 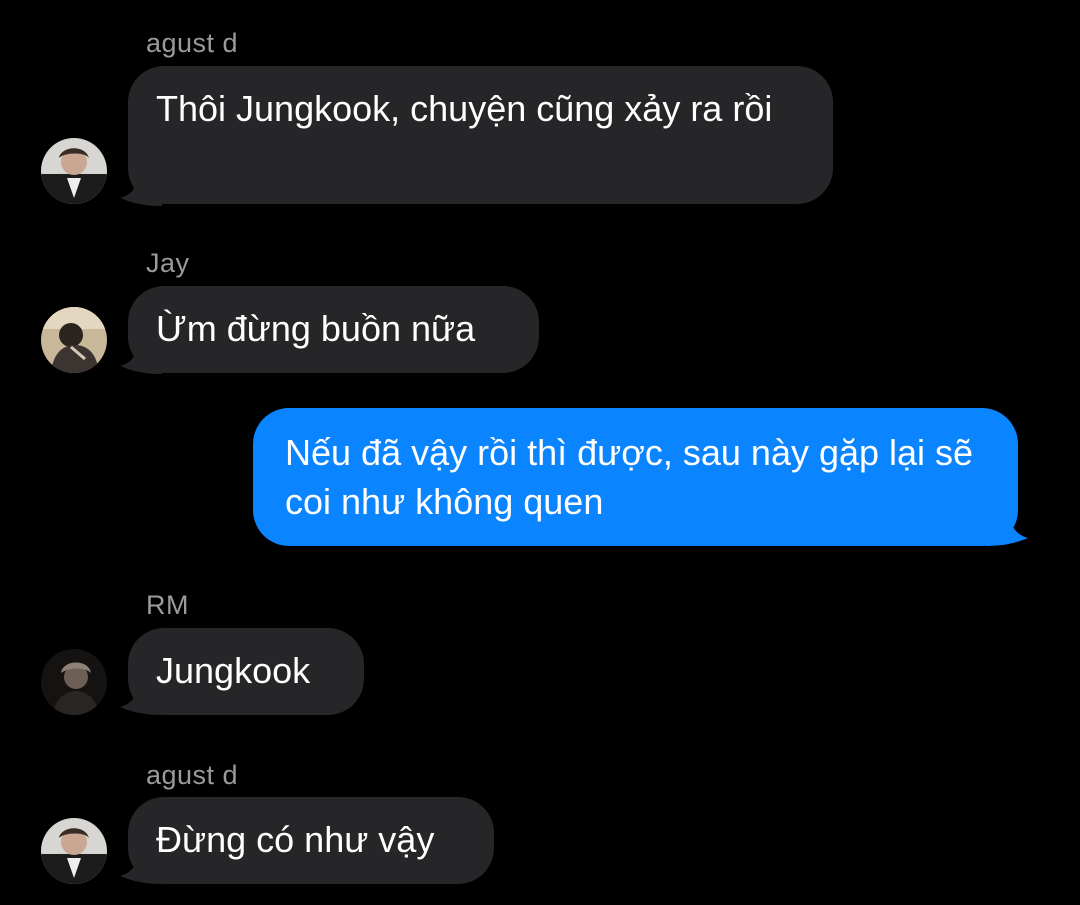 I want to click on sender-name: RM, so click(x=167, y=605).